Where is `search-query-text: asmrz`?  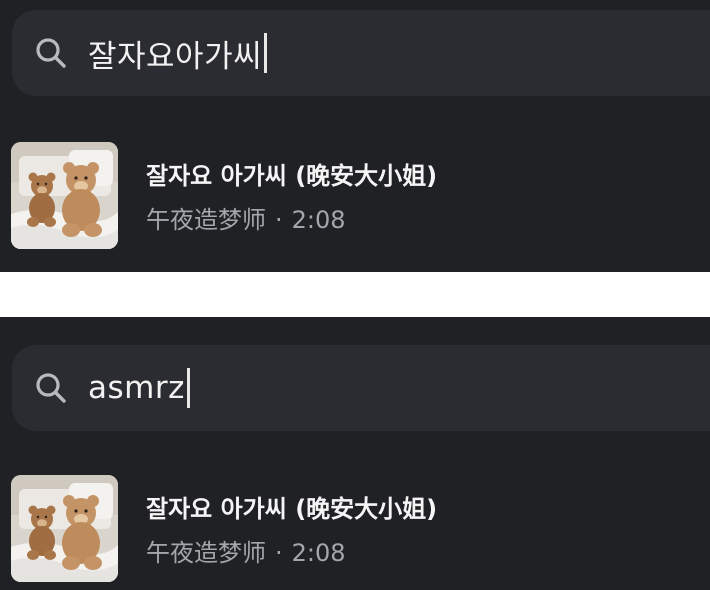 search-query-text: asmrz is located at coordinates (136, 388).